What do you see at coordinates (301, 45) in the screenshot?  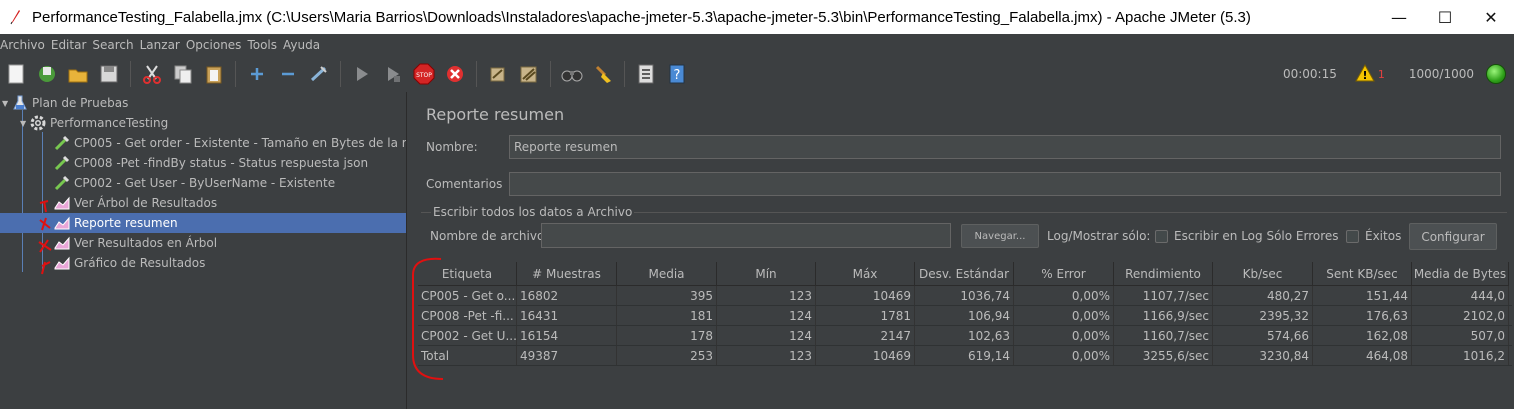 I see `menu-ayuda: Ayuda` at bounding box center [301, 45].